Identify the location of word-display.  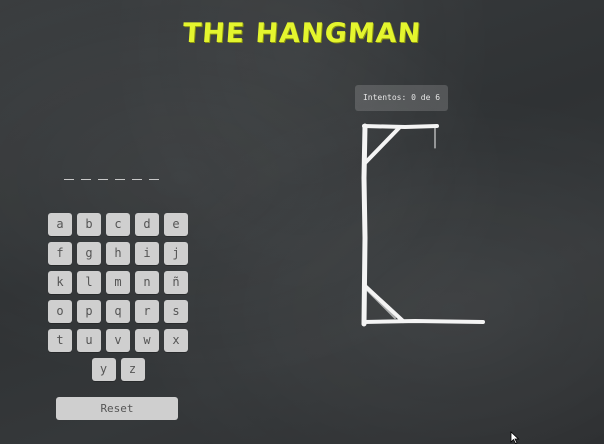
(111, 174).